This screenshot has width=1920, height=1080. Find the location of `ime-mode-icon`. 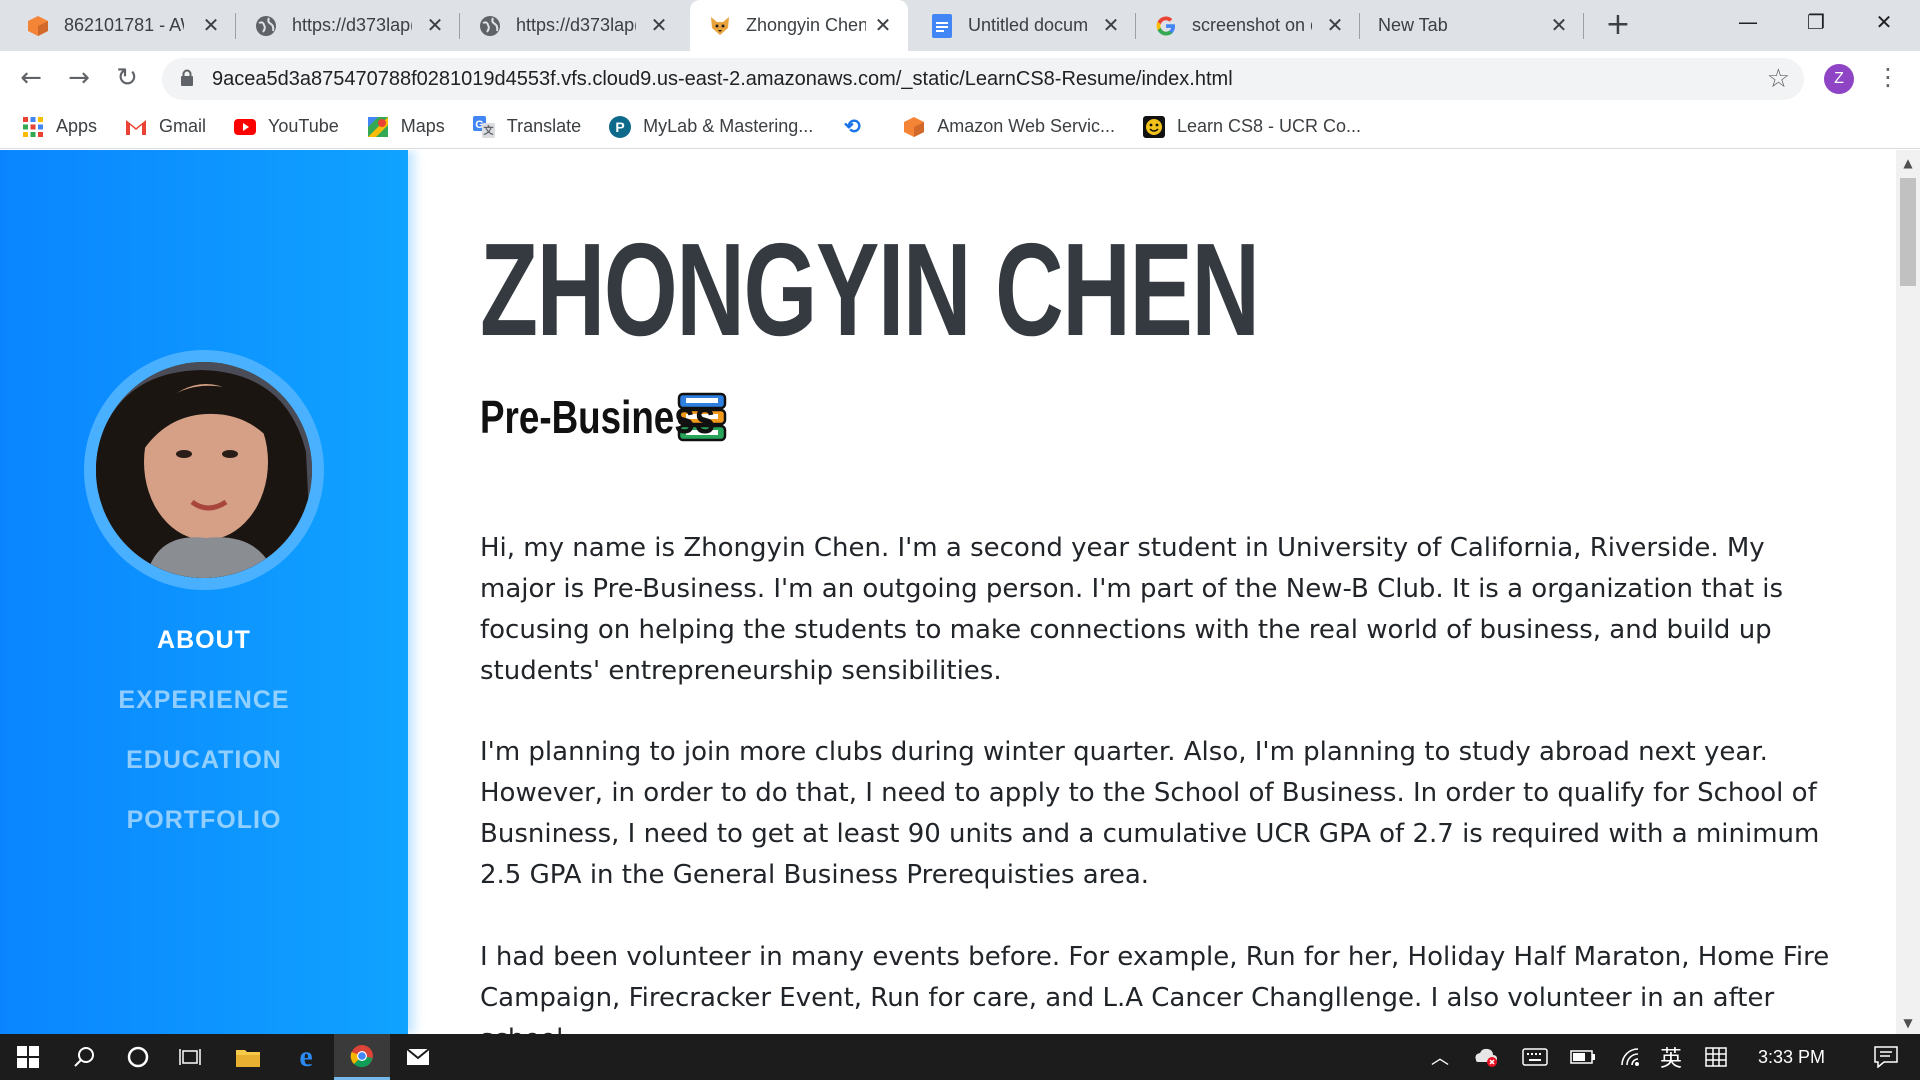

ime-mode-icon is located at coordinates (1716, 1057).